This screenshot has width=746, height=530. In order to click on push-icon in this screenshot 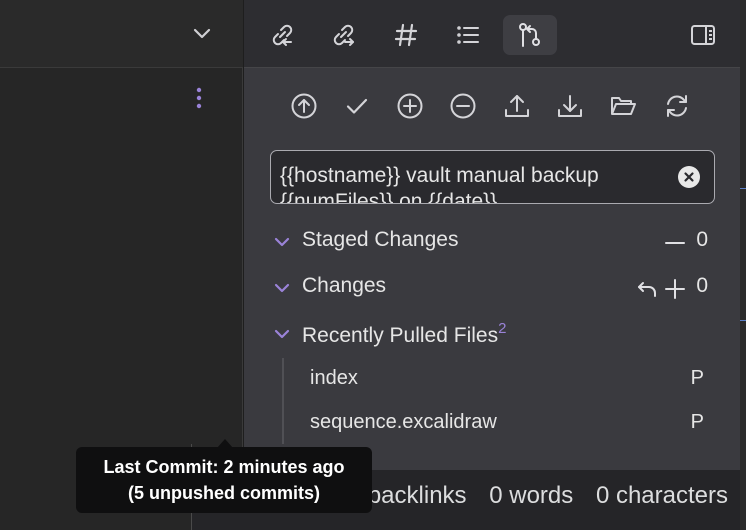, I will do `click(304, 106)`.